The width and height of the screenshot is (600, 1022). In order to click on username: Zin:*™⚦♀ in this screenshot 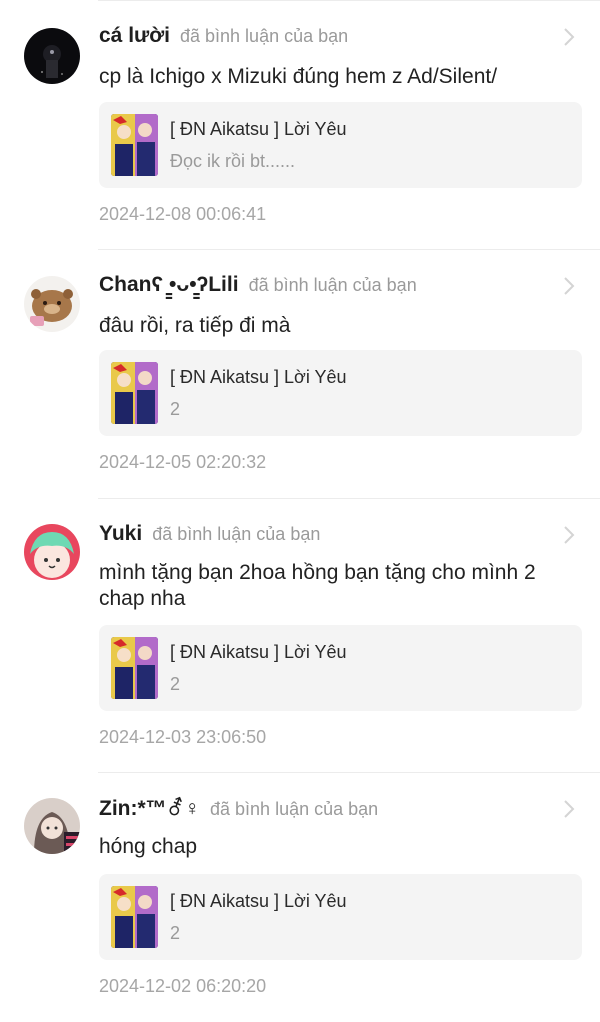, I will do `click(149, 808)`.